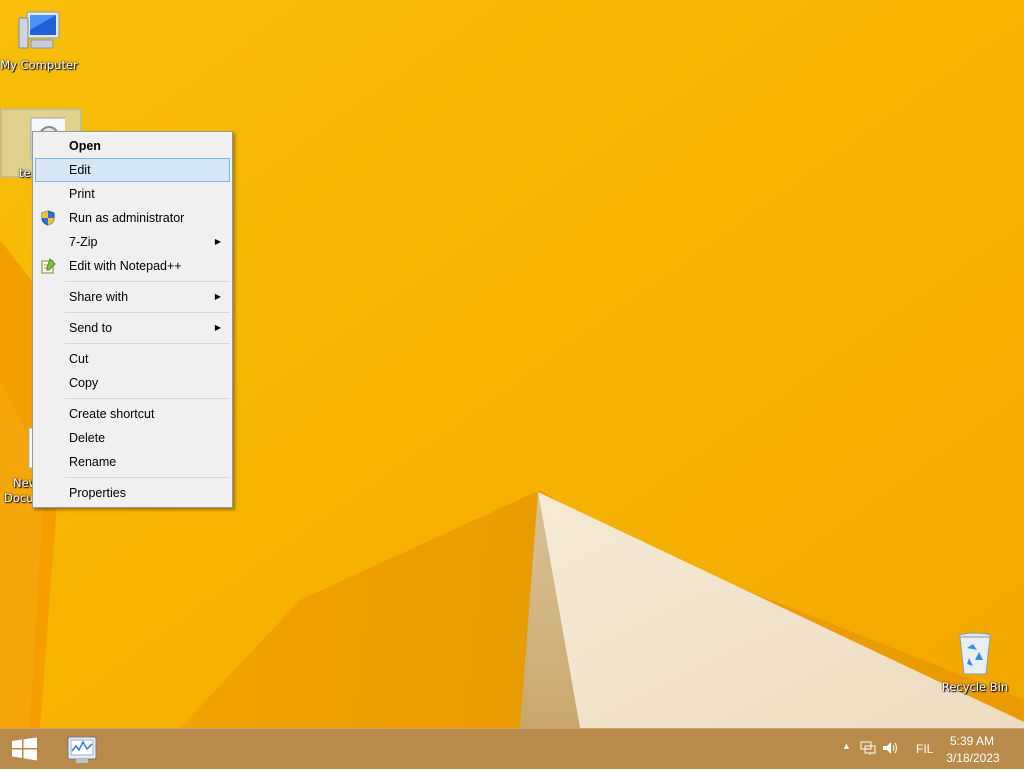  Describe the element at coordinates (132, 493) in the screenshot. I see `menu-item-properties: Properties` at that location.